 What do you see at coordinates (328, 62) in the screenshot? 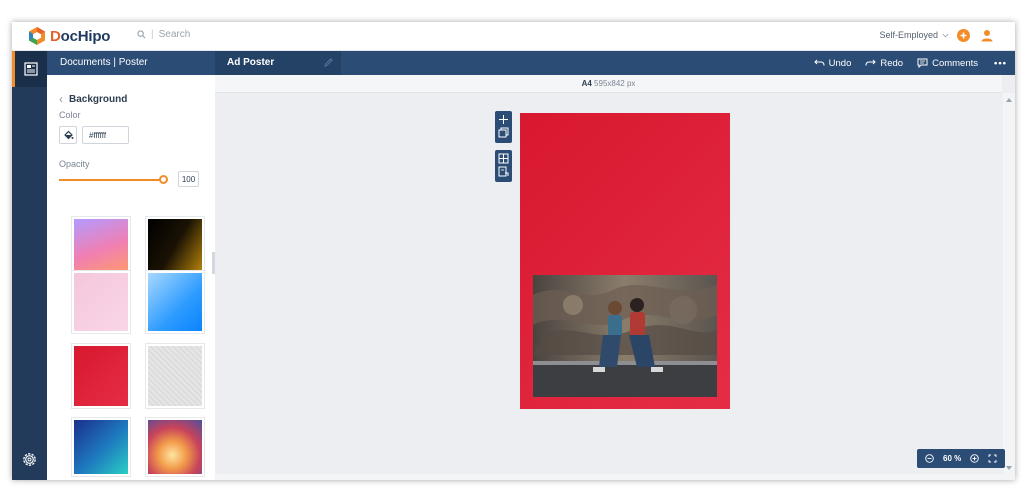
I see `pencil-icon` at bounding box center [328, 62].